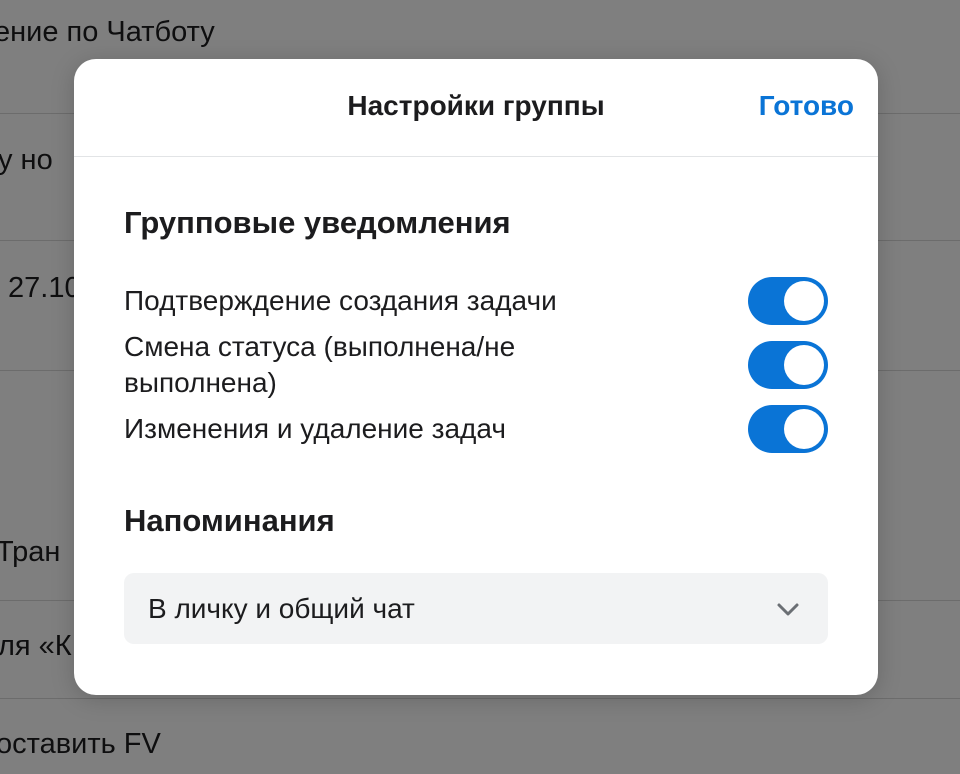 This screenshot has width=960, height=774. What do you see at coordinates (788, 609) in the screenshot?
I see `chevron-down-icon` at bounding box center [788, 609].